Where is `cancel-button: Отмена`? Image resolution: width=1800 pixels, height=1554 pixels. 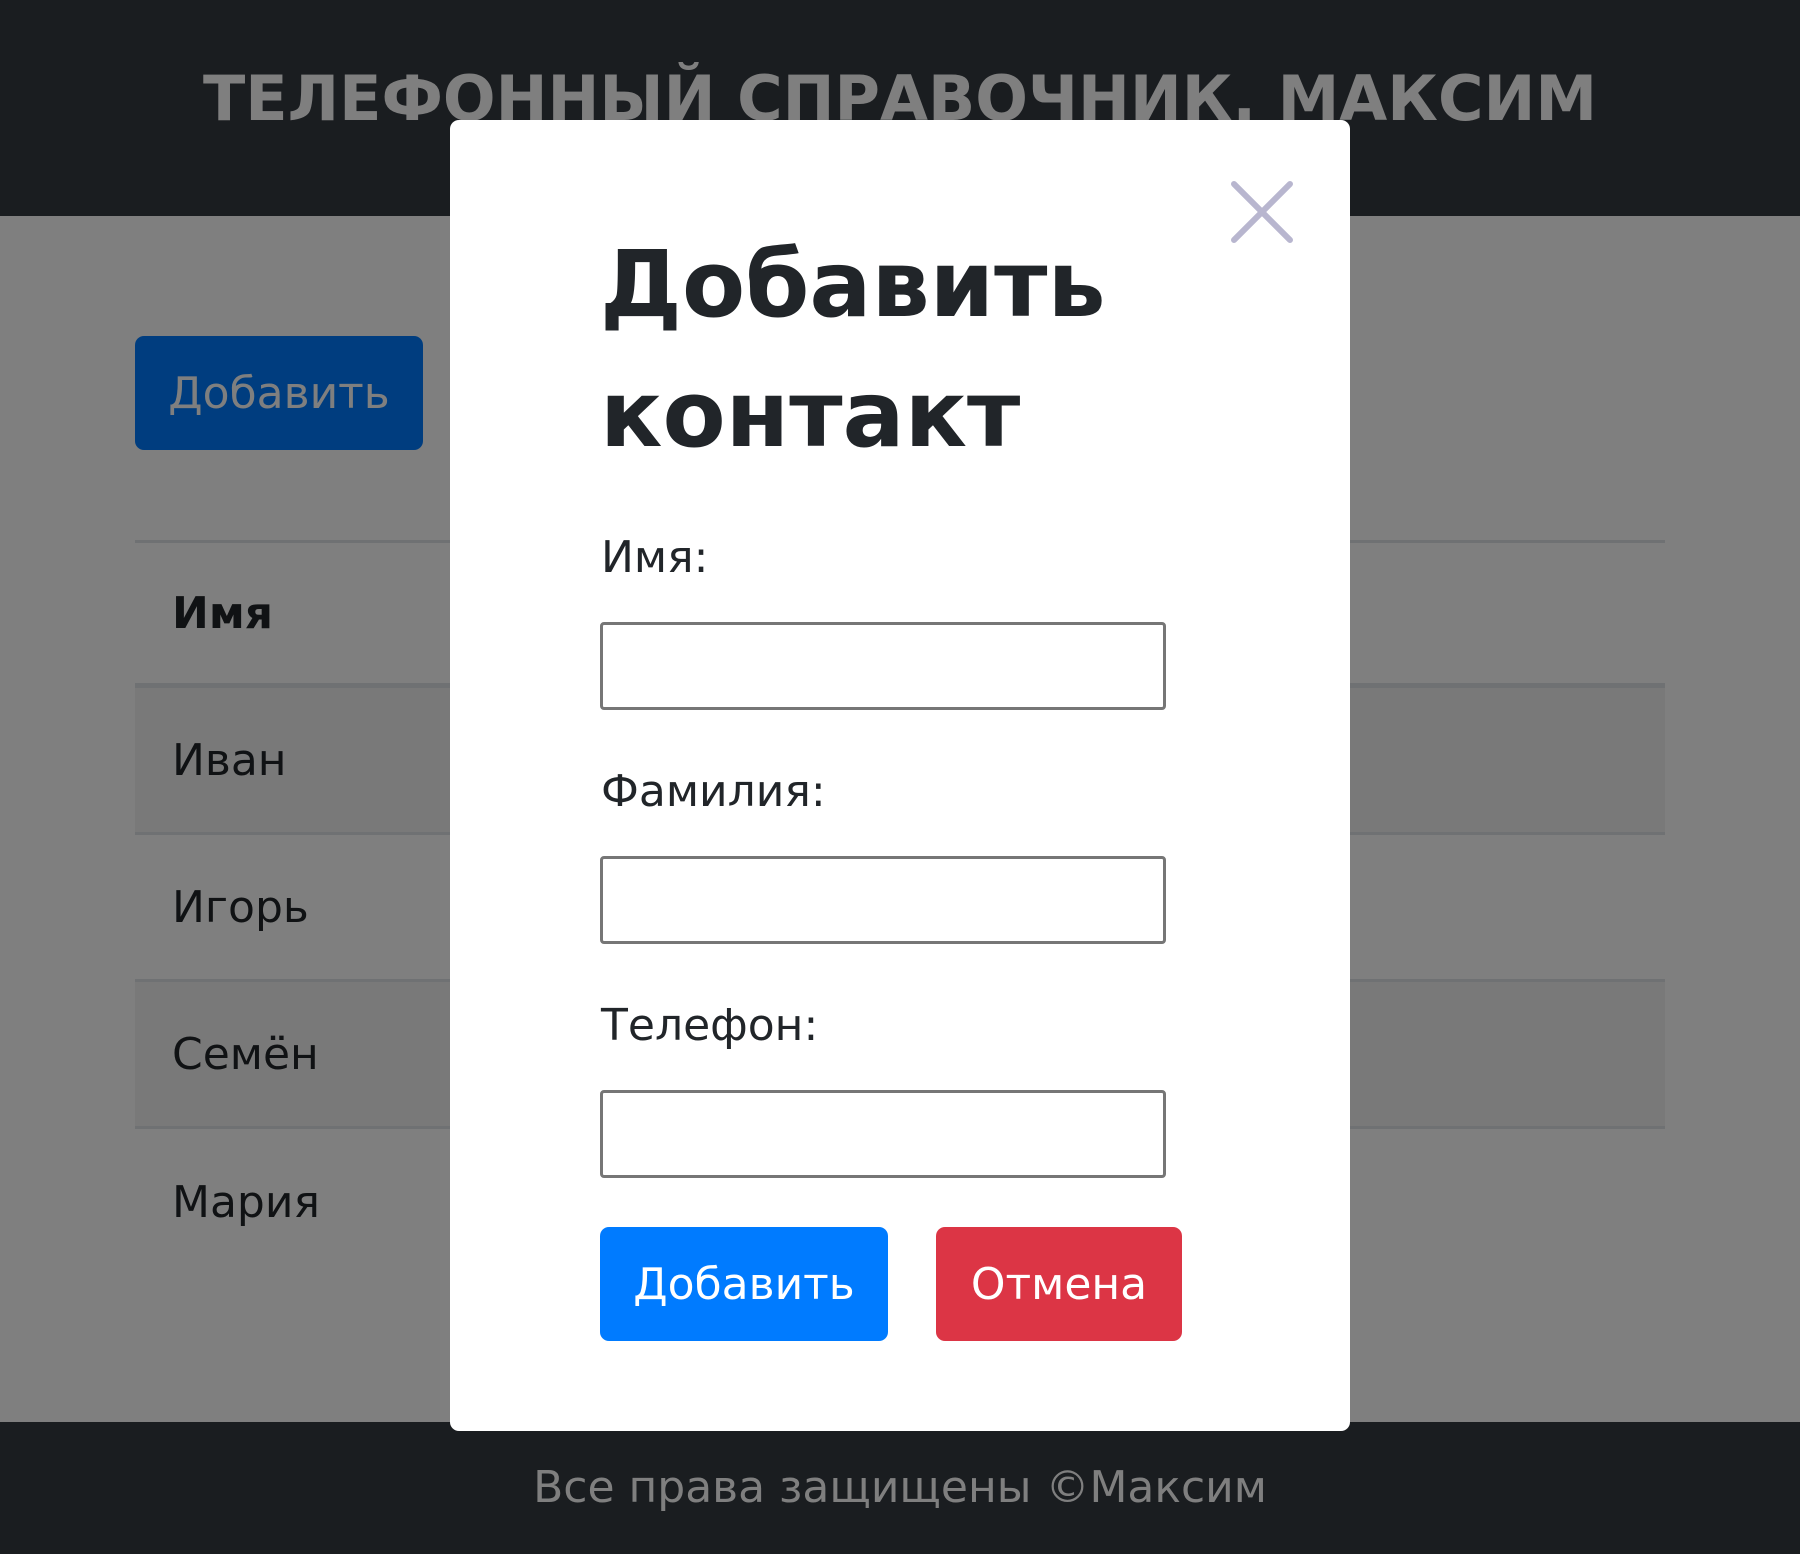
cancel-button: Отмена is located at coordinates (1059, 1284).